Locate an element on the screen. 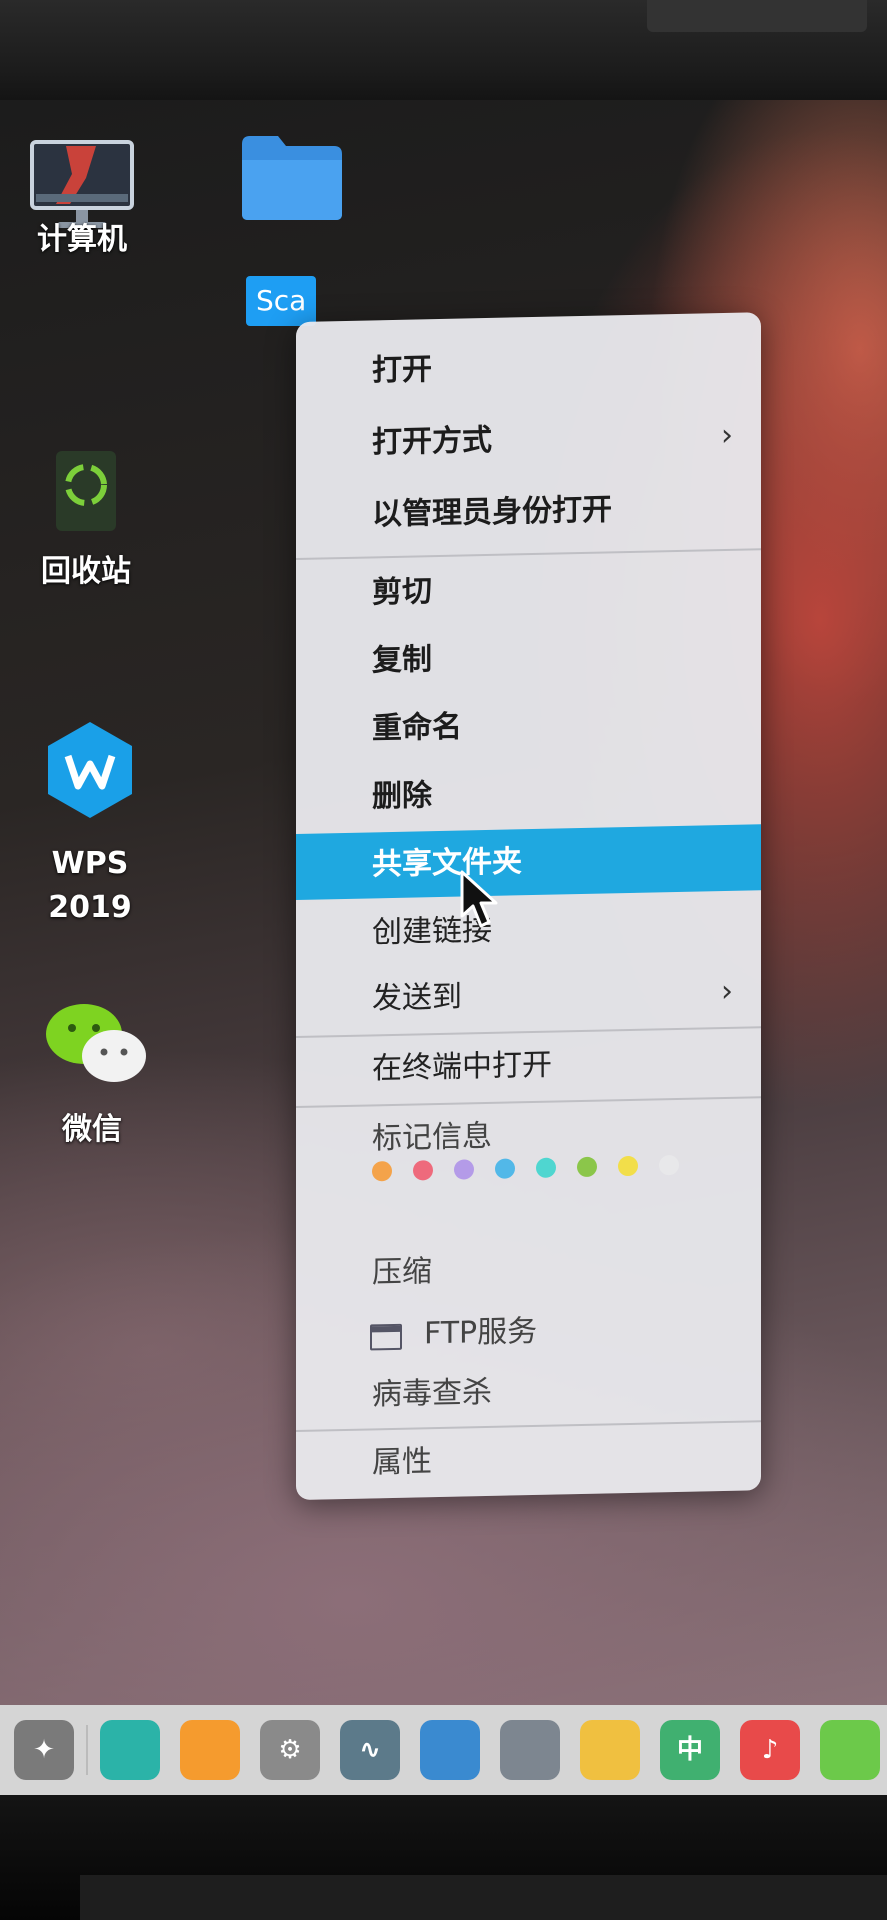 This screenshot has height=1920, width=887. desktop-icon-computer: 计算机 is located at coordinates (82, 203).